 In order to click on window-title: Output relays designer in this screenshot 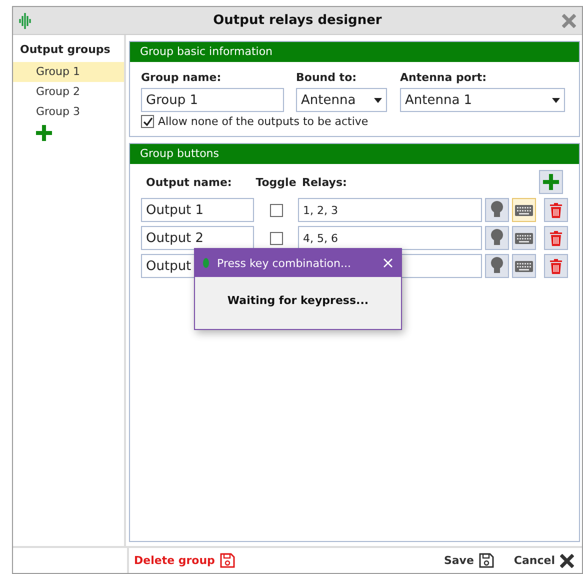, I will do `click(297, 20)`.